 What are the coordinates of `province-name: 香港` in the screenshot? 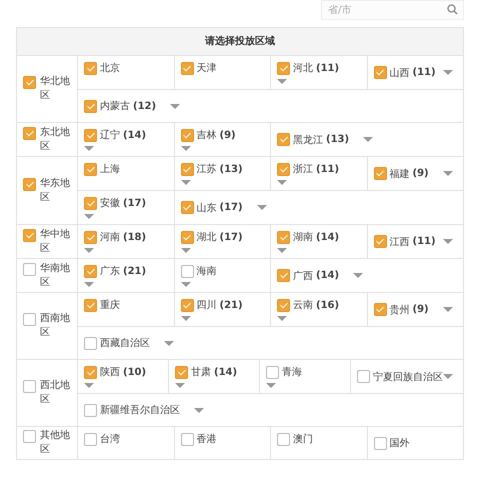 It's located at (206, 439).